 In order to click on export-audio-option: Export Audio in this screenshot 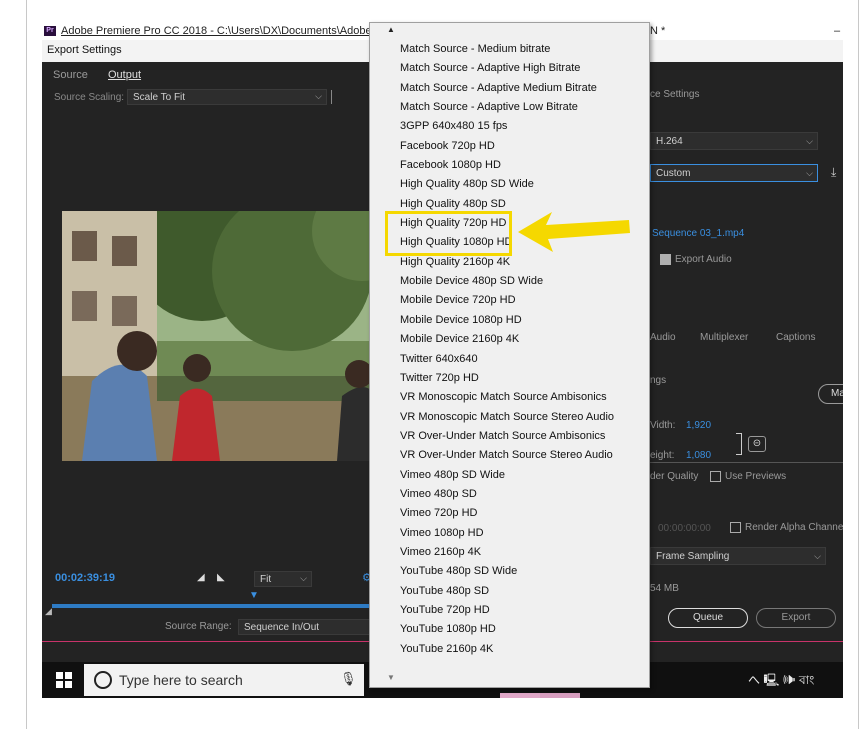, I will do `click(696, 259)`.